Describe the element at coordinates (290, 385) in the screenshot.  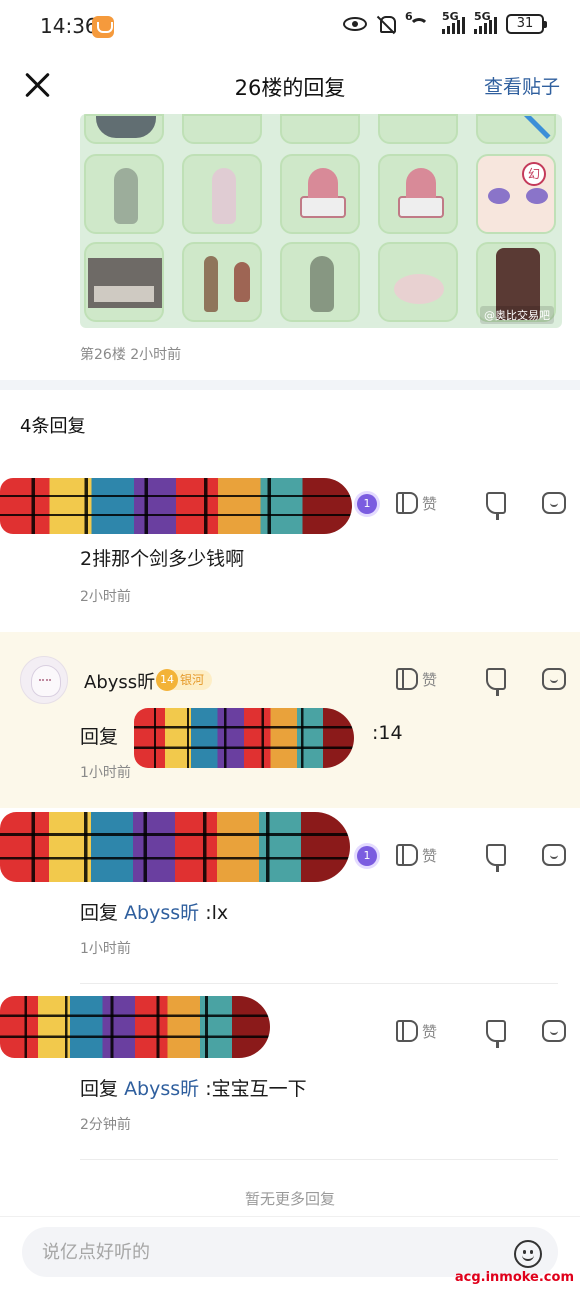
I see `section-divider` at that location.